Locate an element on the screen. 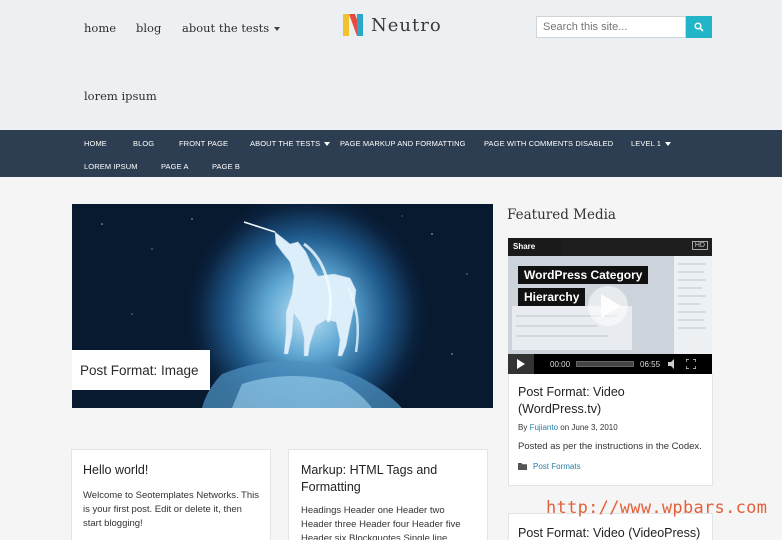 The image size is (782, 540). top-nav-lorem-ipsum: lorem ipsum is located at coordinates (120, 96).